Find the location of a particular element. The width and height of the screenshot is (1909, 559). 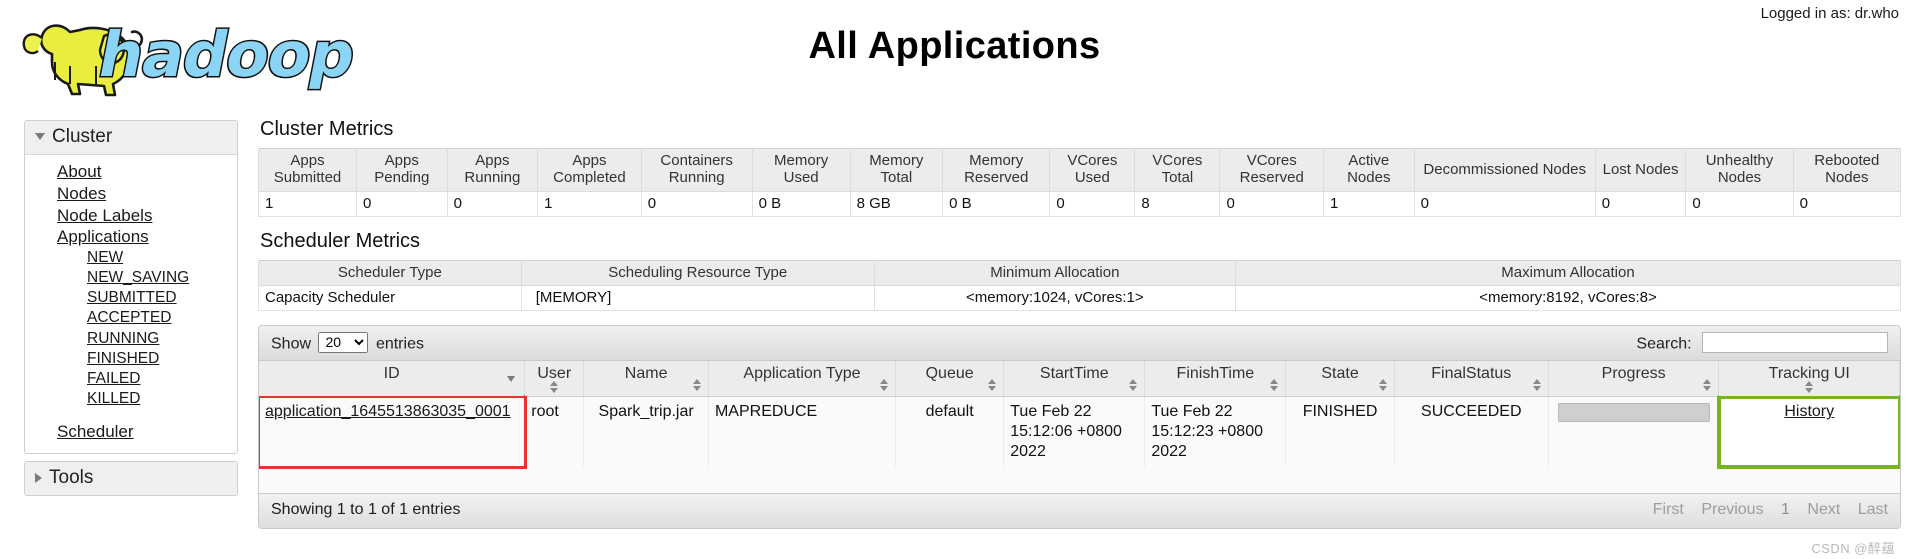

th-progress: Progress is located at coordinates (1634, 379).